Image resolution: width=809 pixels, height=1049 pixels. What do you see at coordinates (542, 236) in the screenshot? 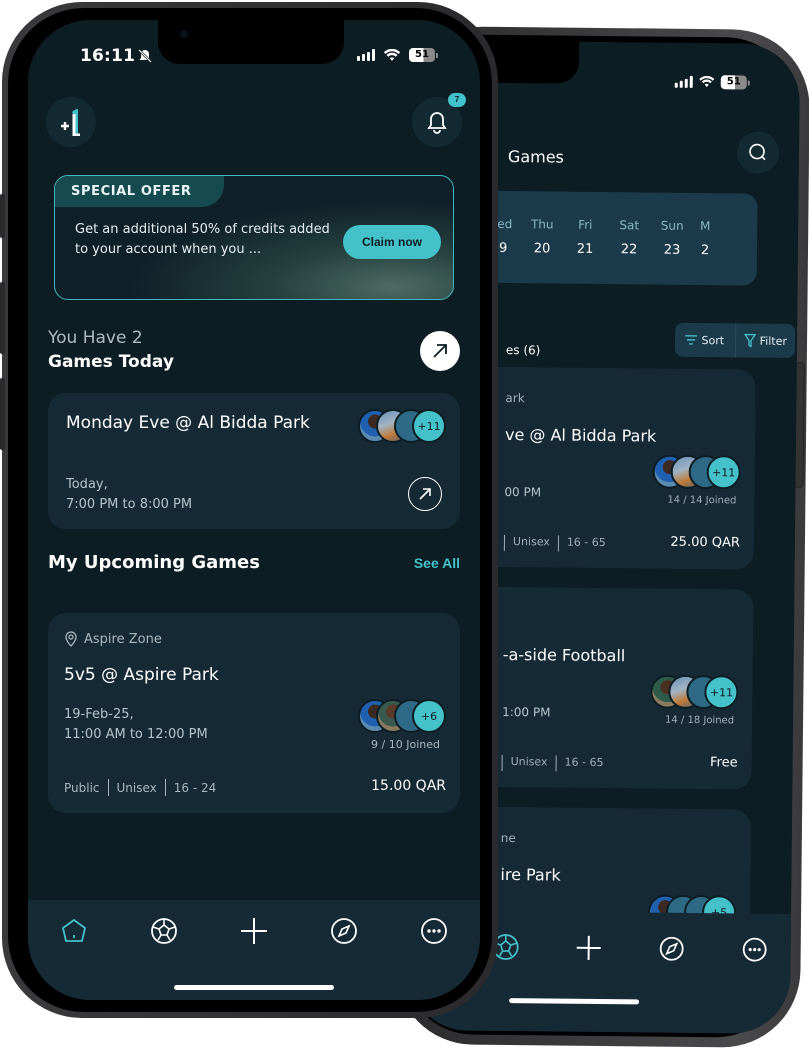
I see `date-item: Thu 20` at bounding box center [542, 236].